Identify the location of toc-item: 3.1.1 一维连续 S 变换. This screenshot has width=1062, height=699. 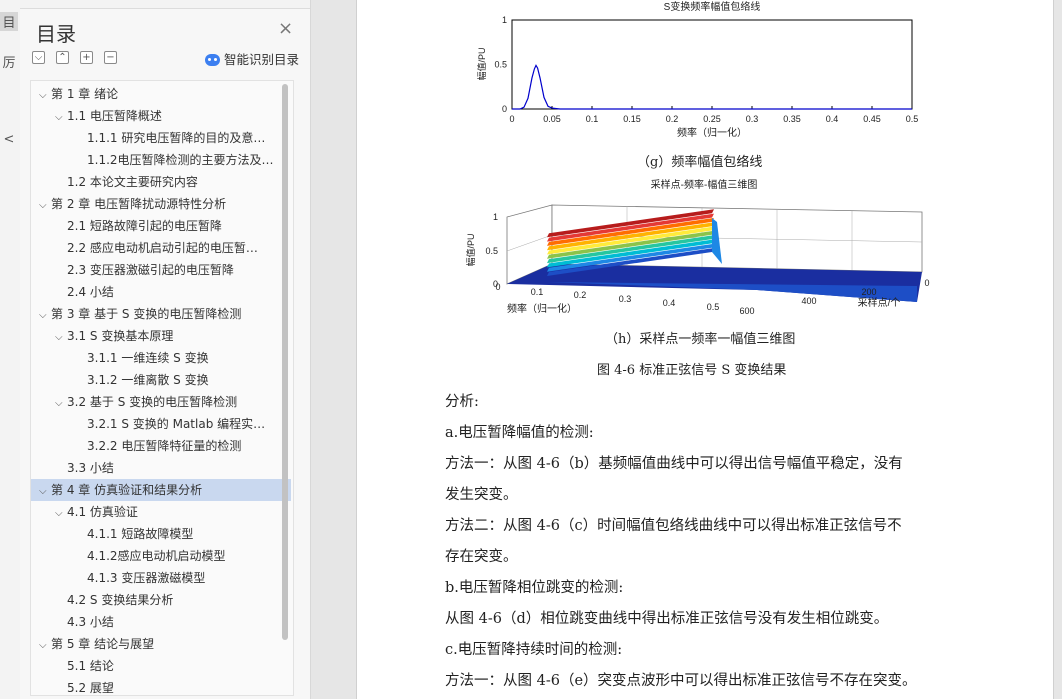
(162, 358).